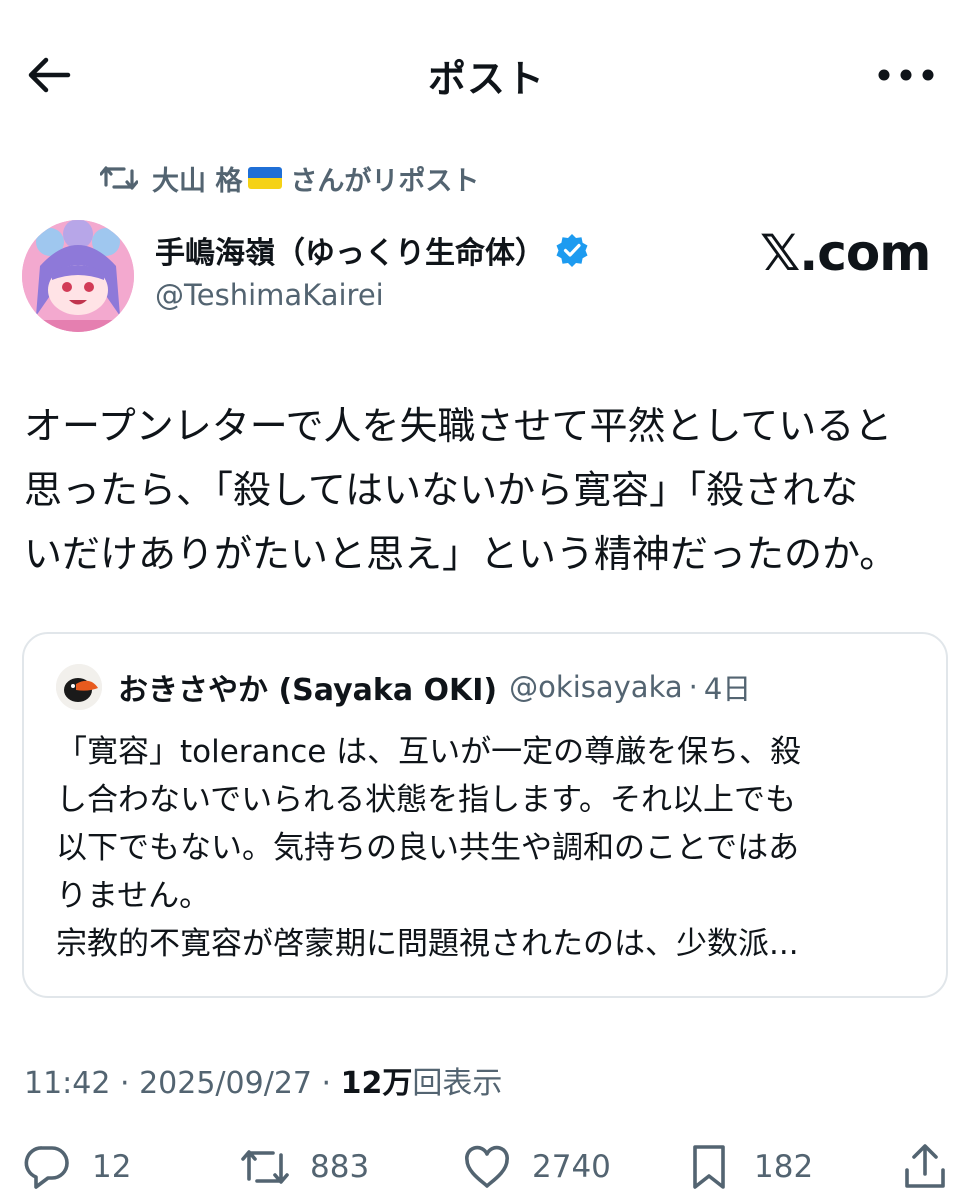  What do you see at coordinates (377, 1083) in the screenshot?
I see `view-count: 12万` at bounding box center [377, 1083].